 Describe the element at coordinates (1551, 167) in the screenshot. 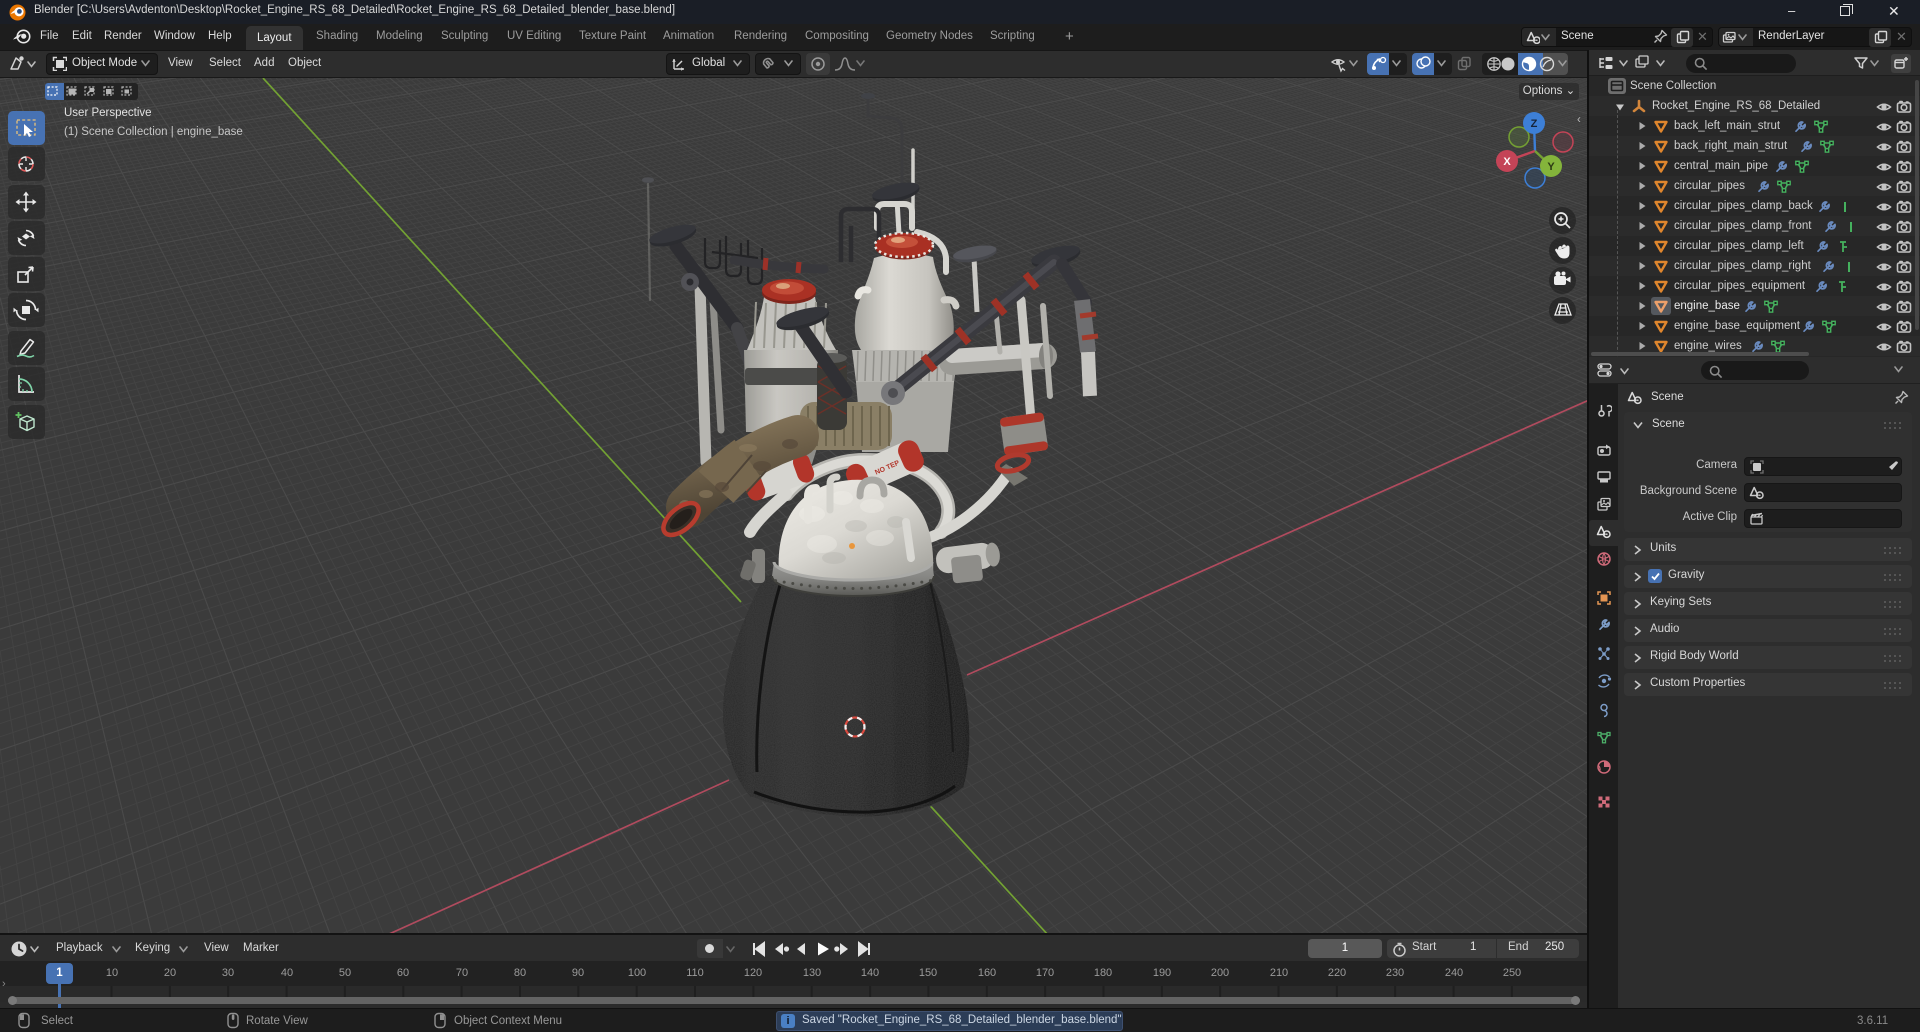

I see `svg-text: Y` at that location.